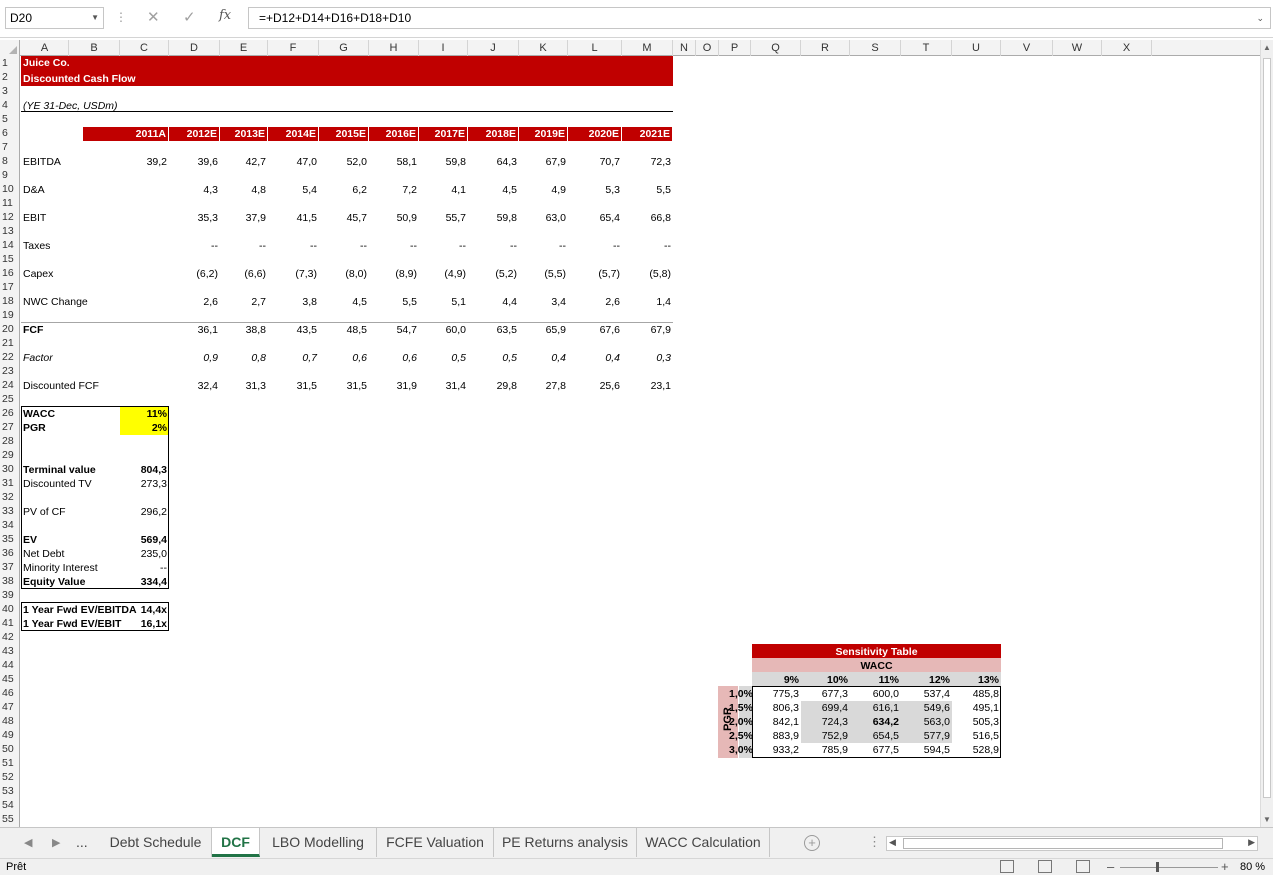 This screenshot has height=875, width=1273. I want to click on row-header: 40, so click(9, 609).